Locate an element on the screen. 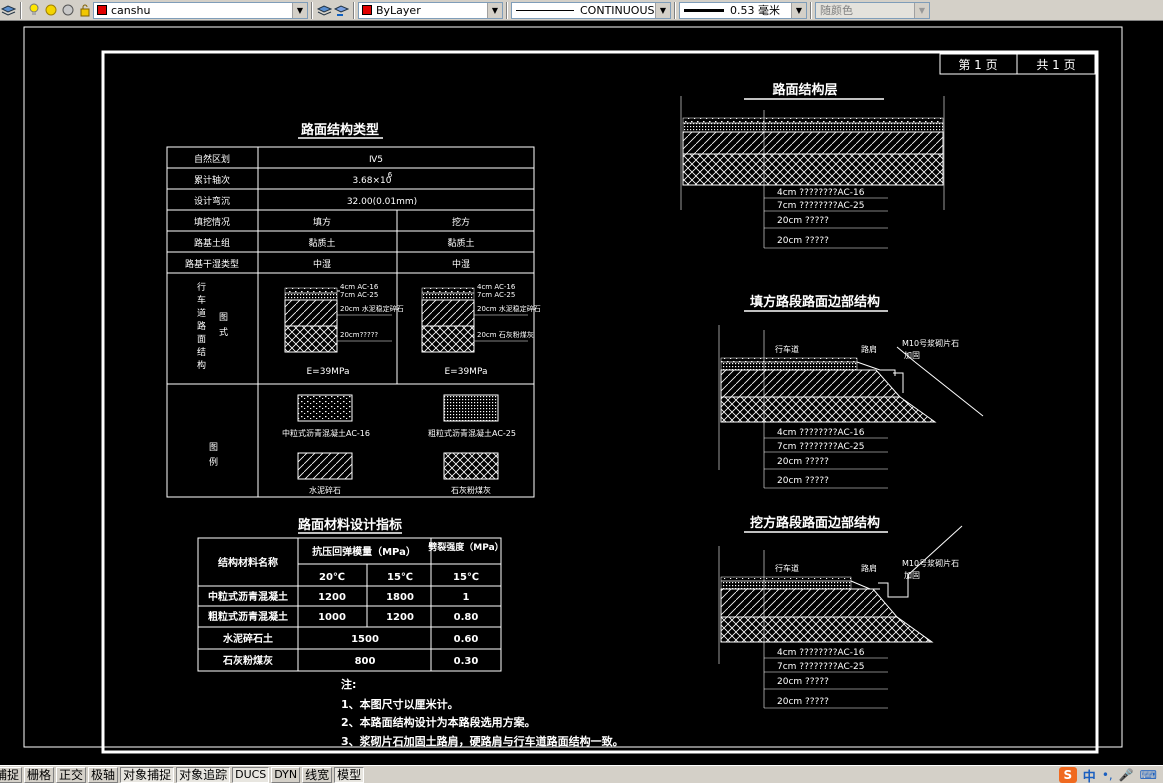 The height and width of the screenshot is (783, 1163). material-strength: 0.80 is located at coordinates (466, 617).